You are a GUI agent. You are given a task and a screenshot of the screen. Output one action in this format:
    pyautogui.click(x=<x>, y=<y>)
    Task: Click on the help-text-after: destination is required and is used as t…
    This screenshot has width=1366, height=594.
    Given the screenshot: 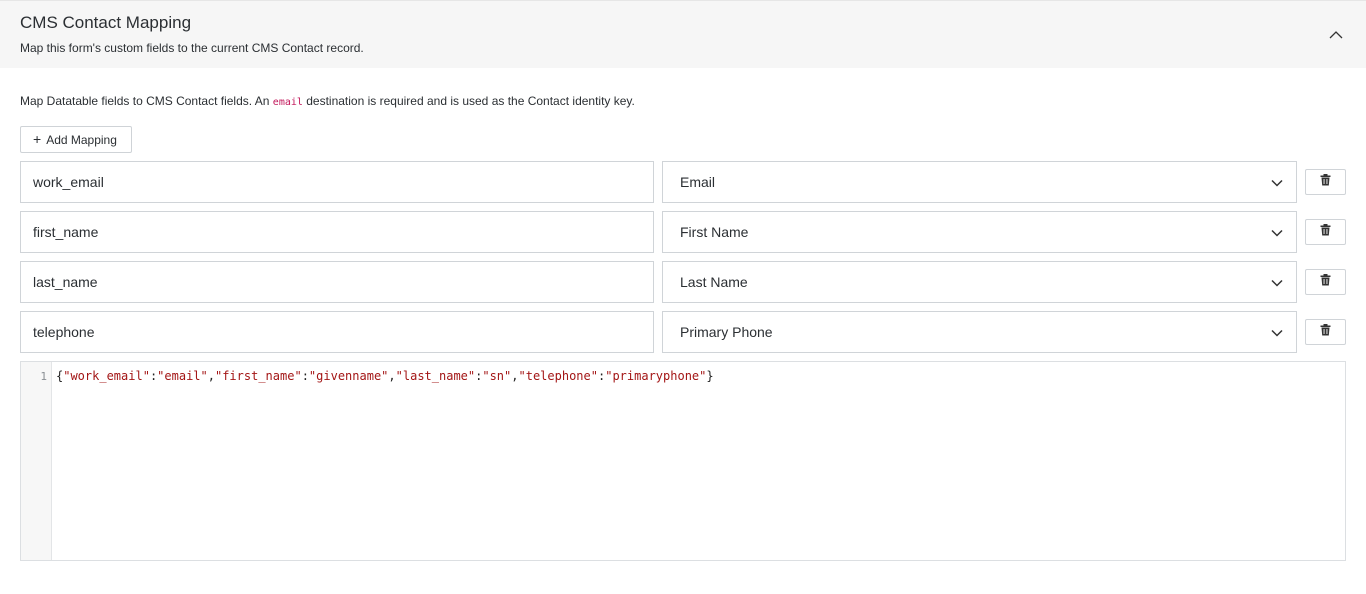 What is the action you would take?
    pyautogui.click(x=468, y=101)
    